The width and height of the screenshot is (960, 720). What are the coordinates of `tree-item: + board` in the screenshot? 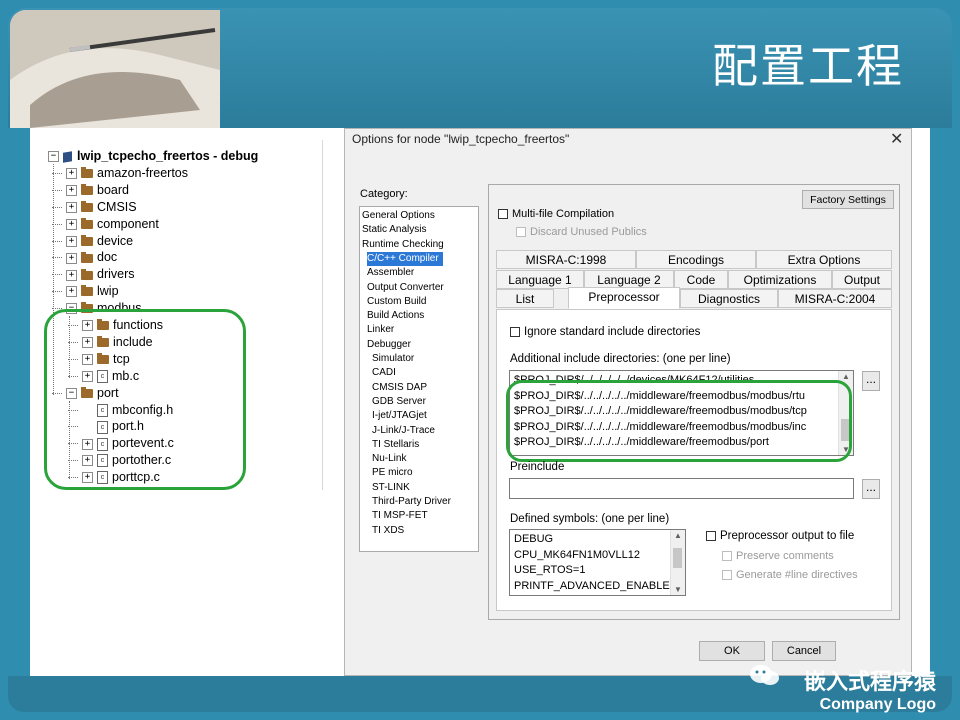 It's located at (97, 190).